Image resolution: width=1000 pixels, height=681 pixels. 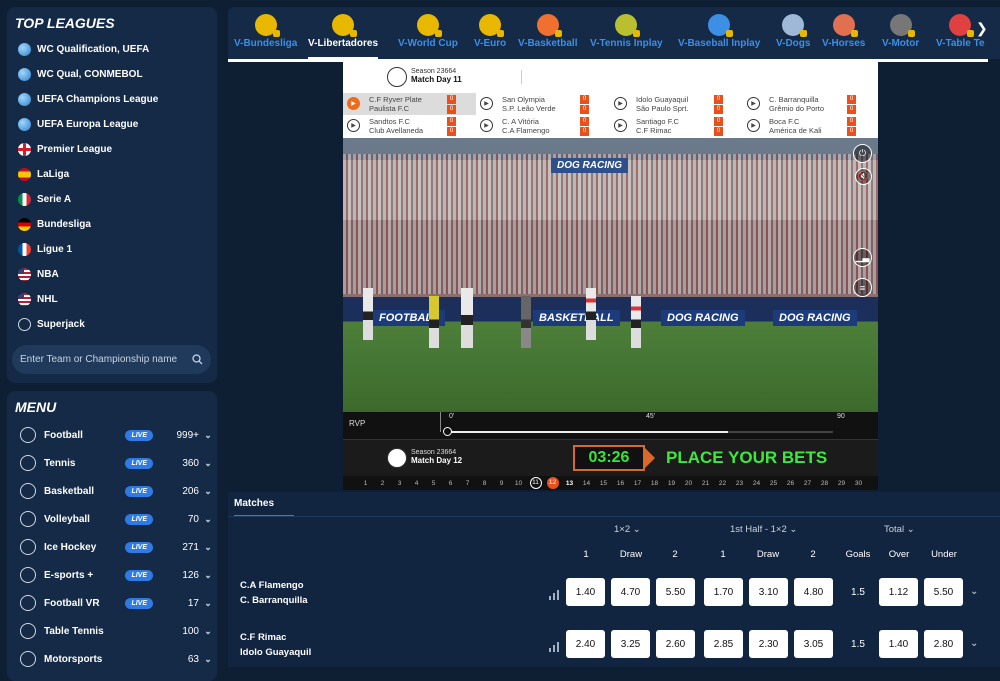 What do you see at coordinates (112, 299) in the screenshot?
I see `league-item: NHL` at bounding box center [112, 299].